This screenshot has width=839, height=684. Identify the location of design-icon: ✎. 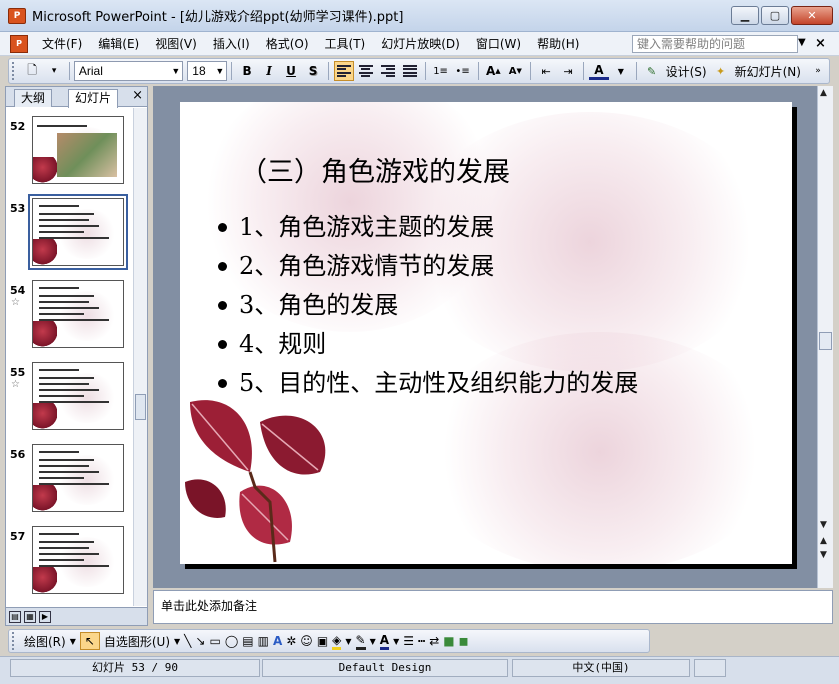
(652, 71).